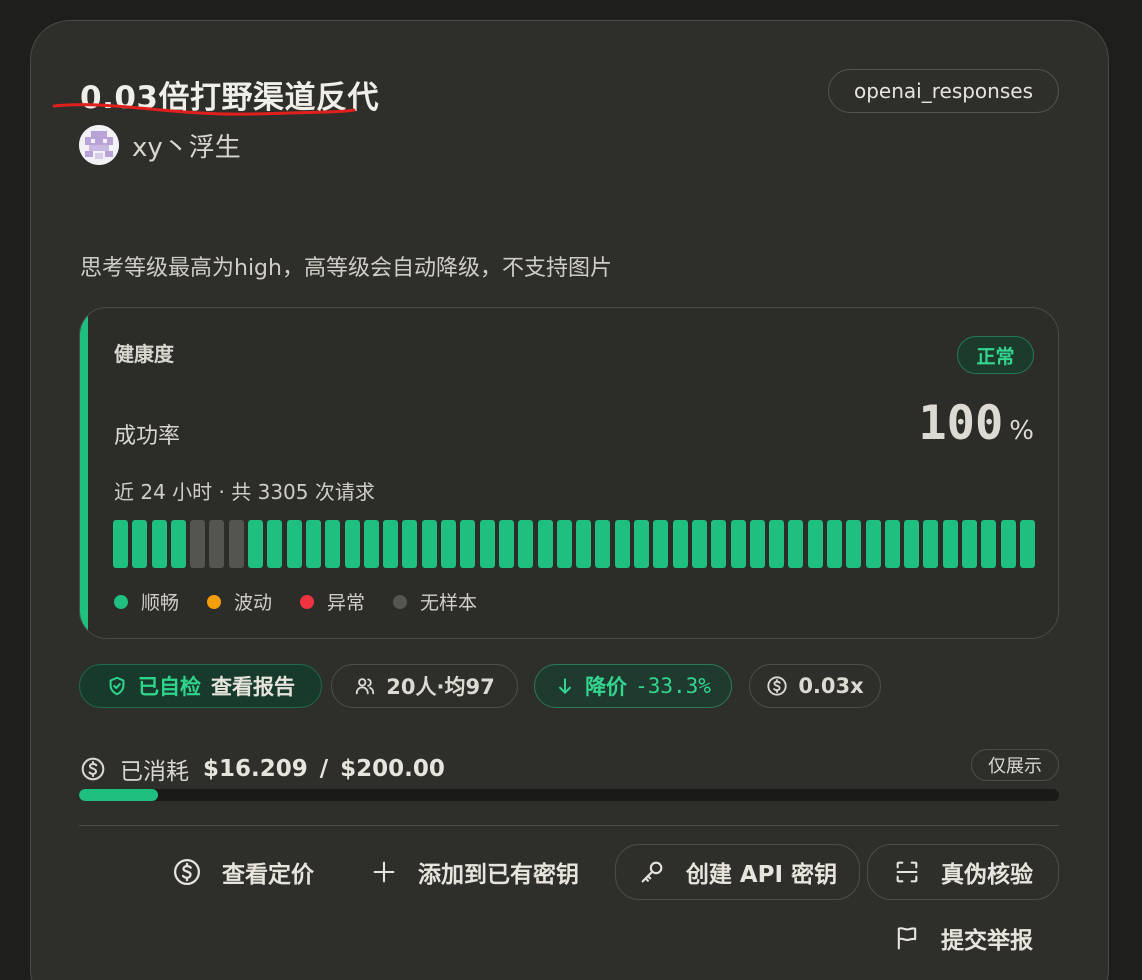  Describe the element at coordinates (99, 145) in the screenshot. I see `avatar` at that location.